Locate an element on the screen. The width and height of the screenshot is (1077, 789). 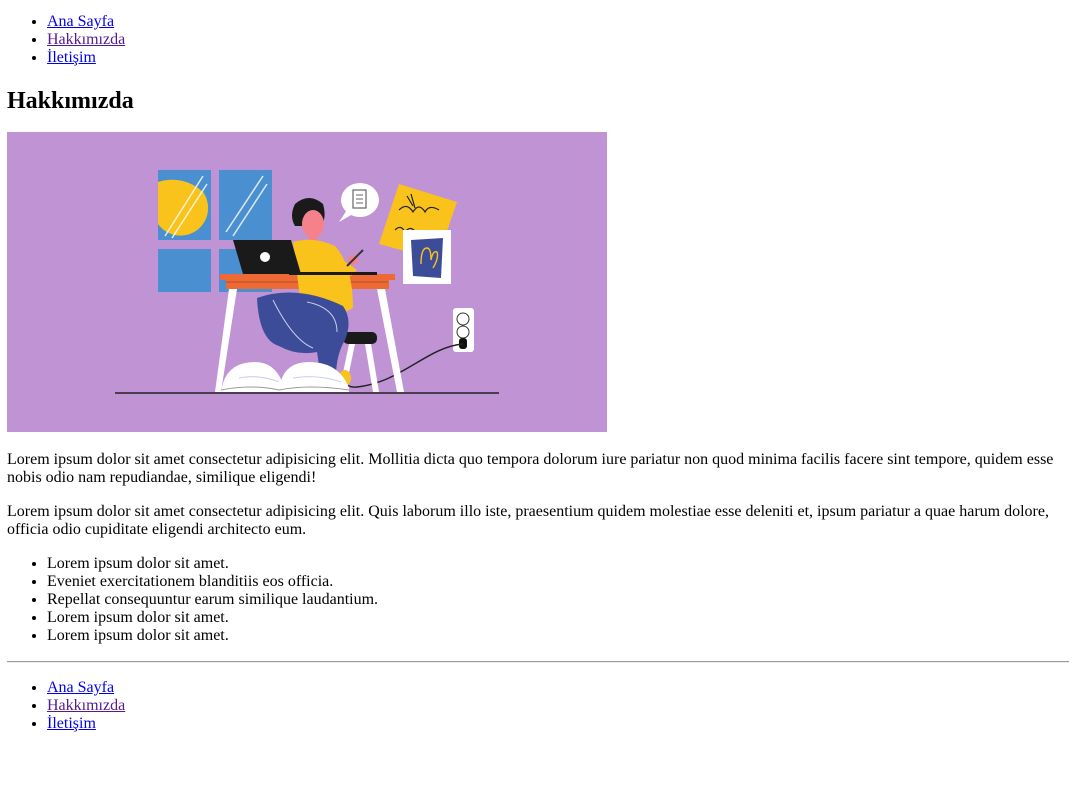
footer-link-home: Ana Sayfa is located at coordinates (80, 687).